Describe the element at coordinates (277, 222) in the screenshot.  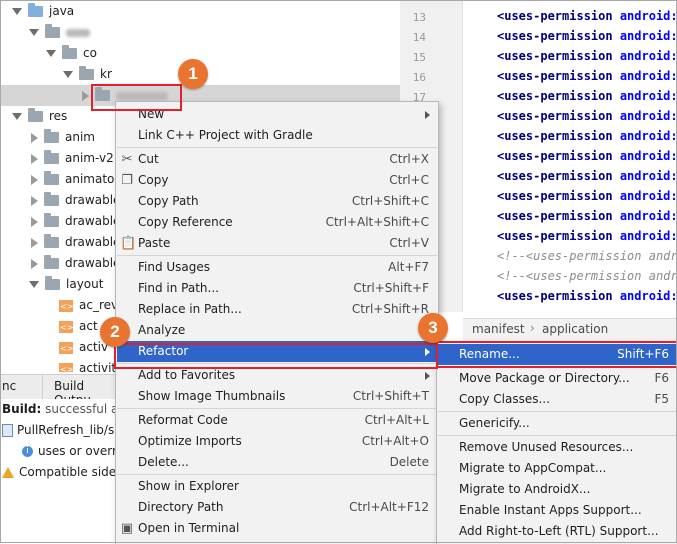
I see `menu-item-copy-reference: Copy Reference Ctrl+Alt+Shift+C` at that location.